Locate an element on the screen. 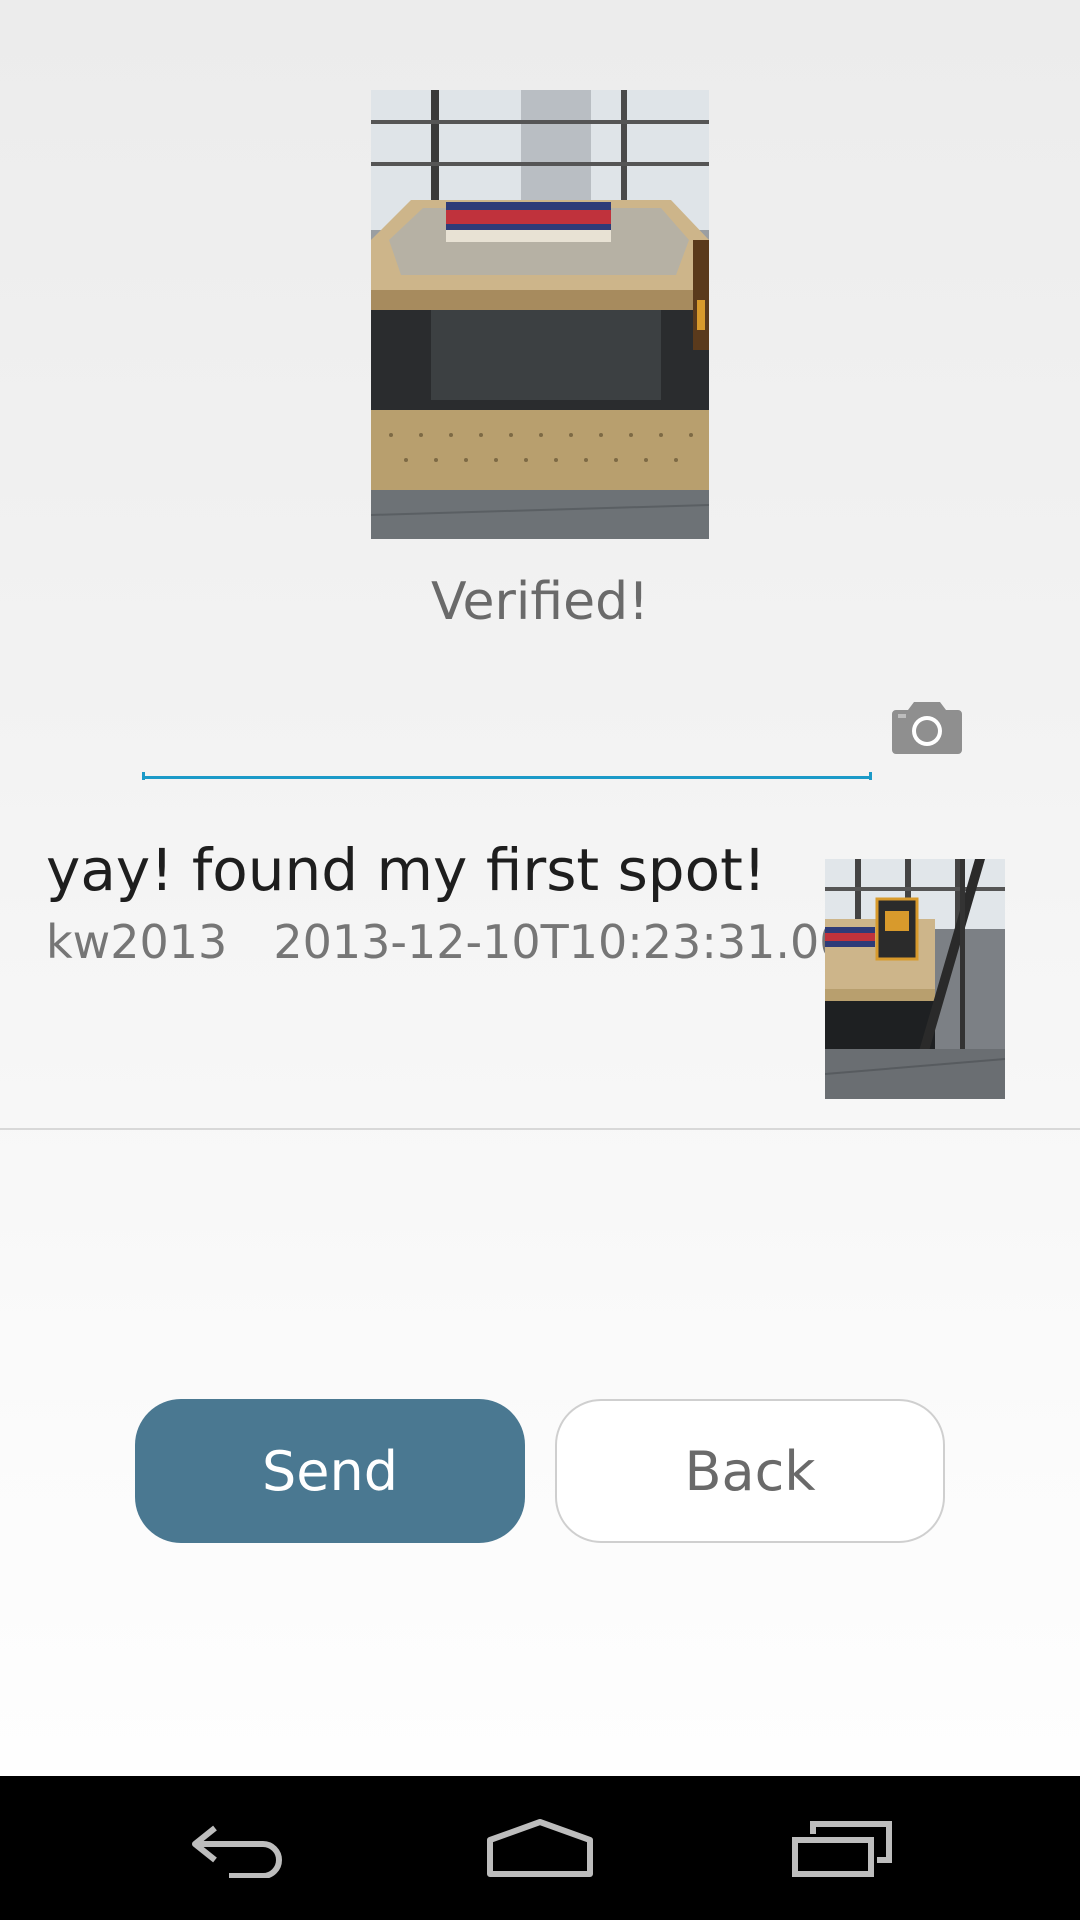 This screenshot has height=1920, width=1080. nav-recent-button is located at coordinates (842, 1848).